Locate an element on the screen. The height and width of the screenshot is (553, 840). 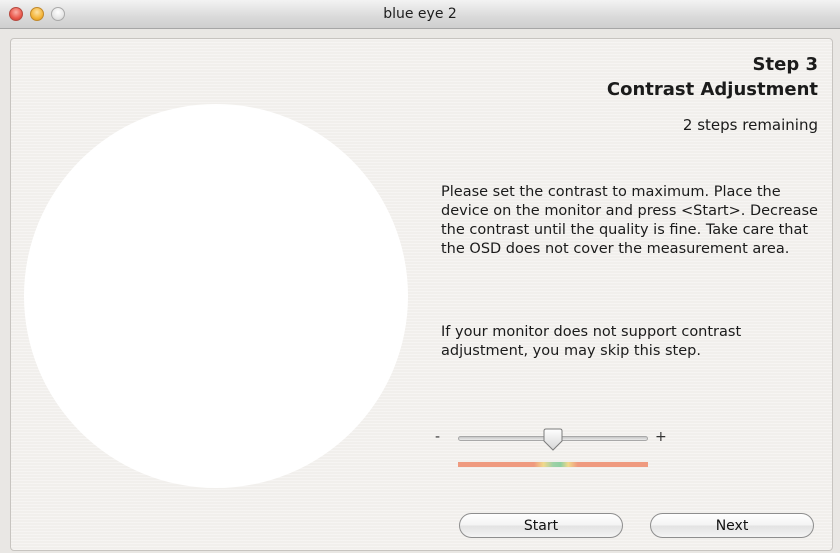
step-heading: Step 3 Contrast Adjustment is located at coordinates (712, 77).